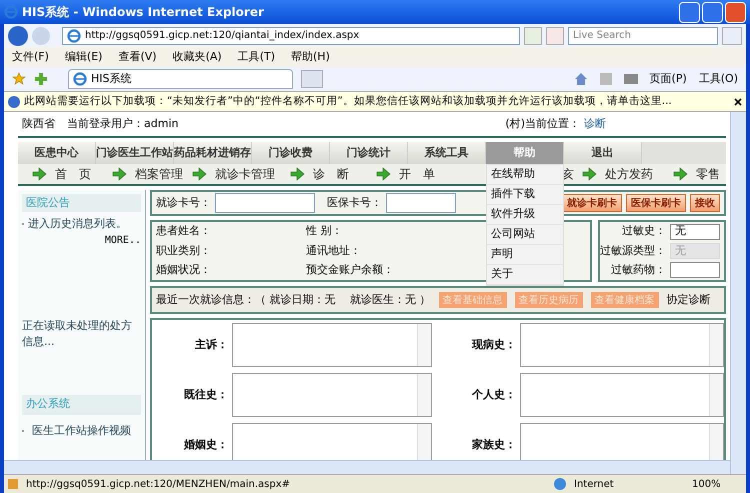  What do you see at coordinates (594, 485) in the screenshot?
I see `zone-text: Internet` at bounding box center [594, 485].